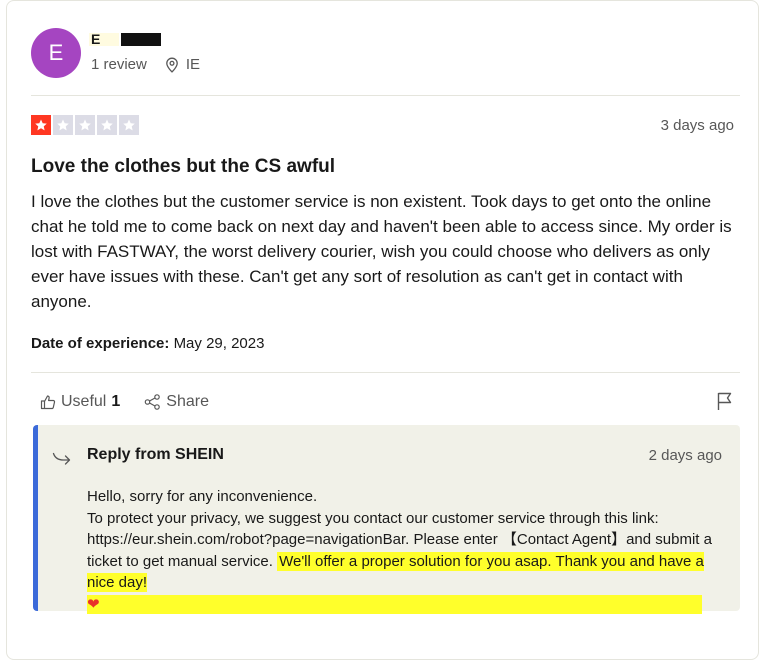  Describe the element at coordinates (685, 455) in the screenshot. I see `reply-date: 2 days ago` at that location.